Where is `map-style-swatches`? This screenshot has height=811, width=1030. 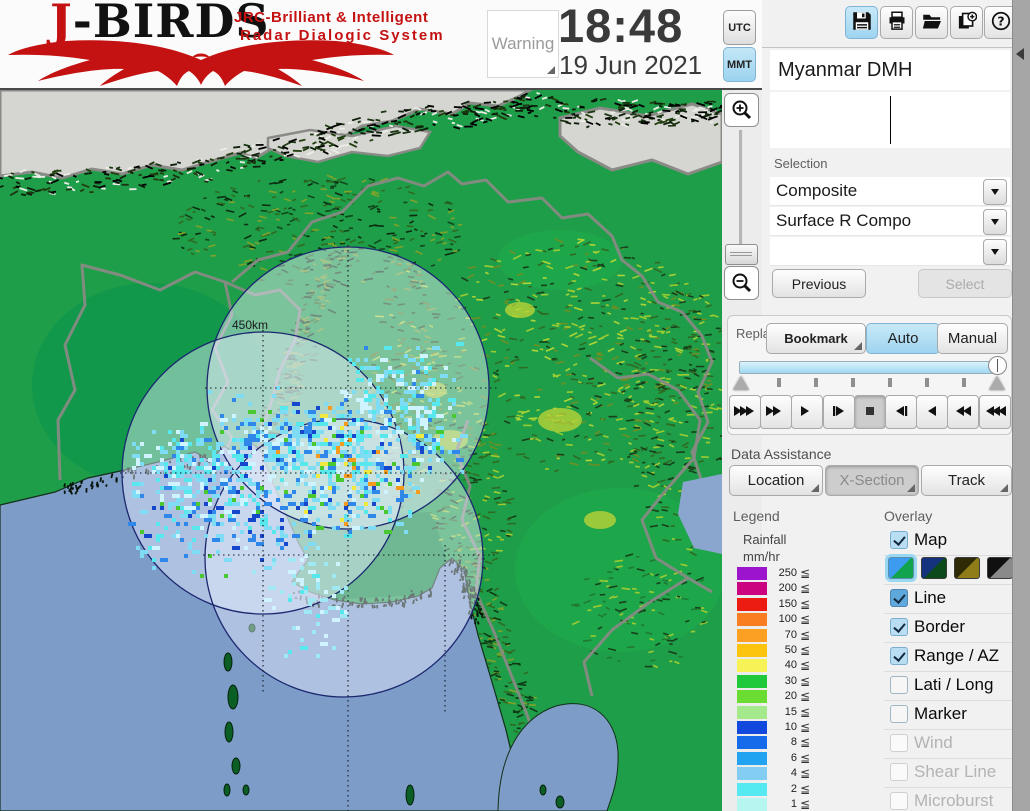
map-style-swatches is located at coordinates (948, 569).